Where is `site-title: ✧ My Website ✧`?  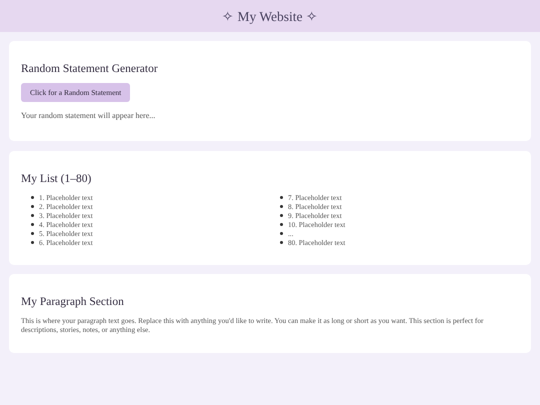
site-title: ✧ My Website ✧ is located at coordinates (270, 16).